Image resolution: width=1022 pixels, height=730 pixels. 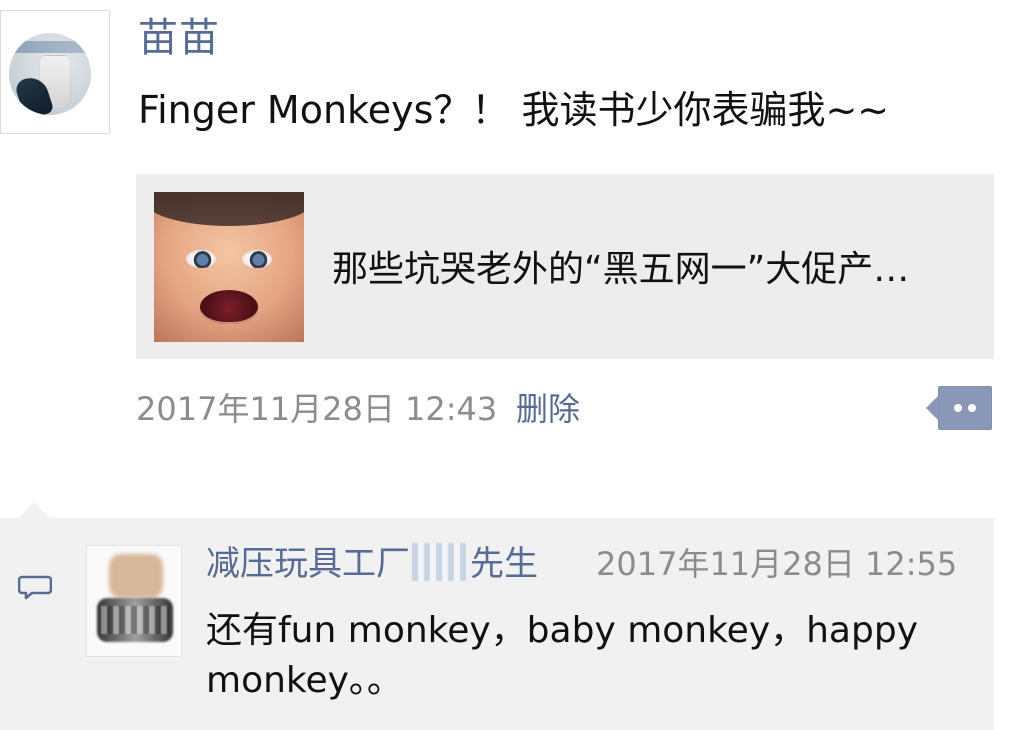 I want to click on thumbnail-right-eye, so click(x=257, y=259).